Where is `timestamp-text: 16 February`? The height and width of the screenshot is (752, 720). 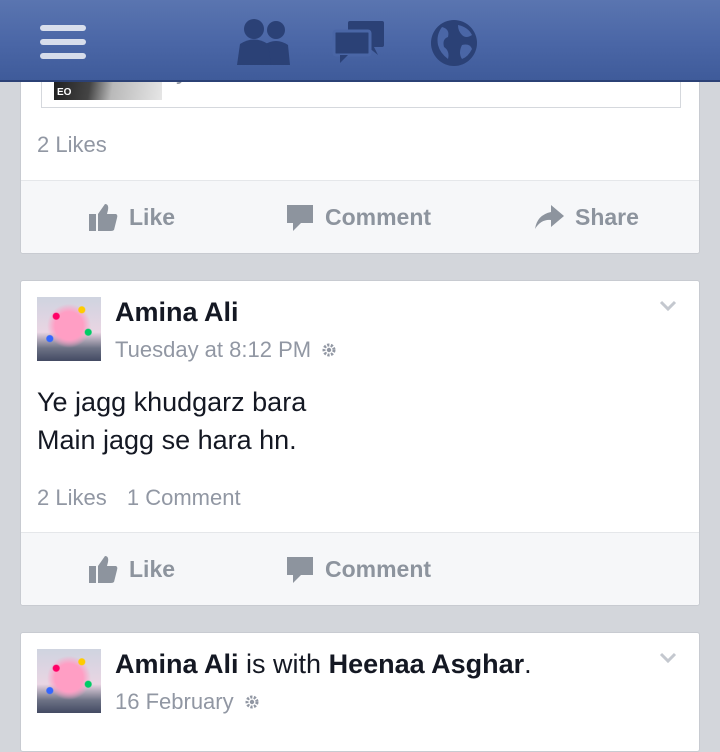
timestamp-text: 16 February is located at coordinates (174, 701).